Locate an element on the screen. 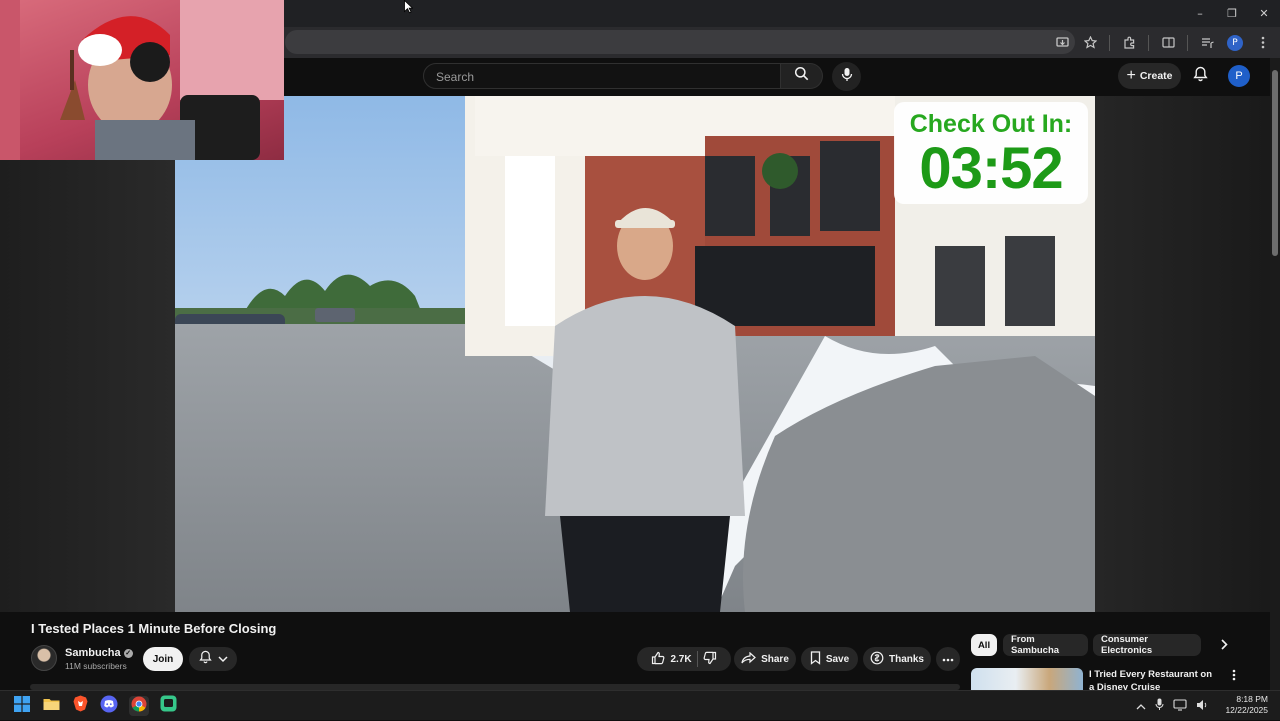 The height and width of the screenshot is (721, 1280). thanks-label: Thanks is located at coordinates (906, 659).